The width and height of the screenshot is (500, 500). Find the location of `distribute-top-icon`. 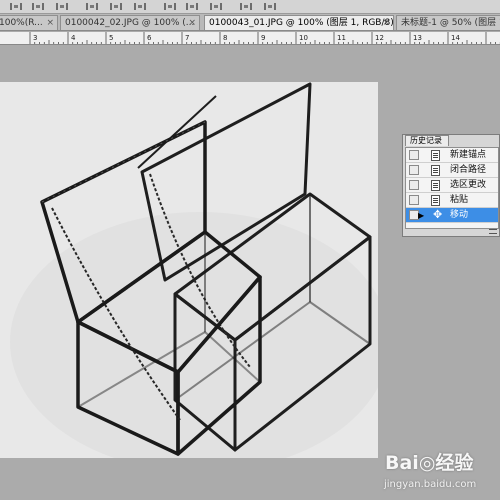

distribute-top-icon is located at coordinates (170, 6).